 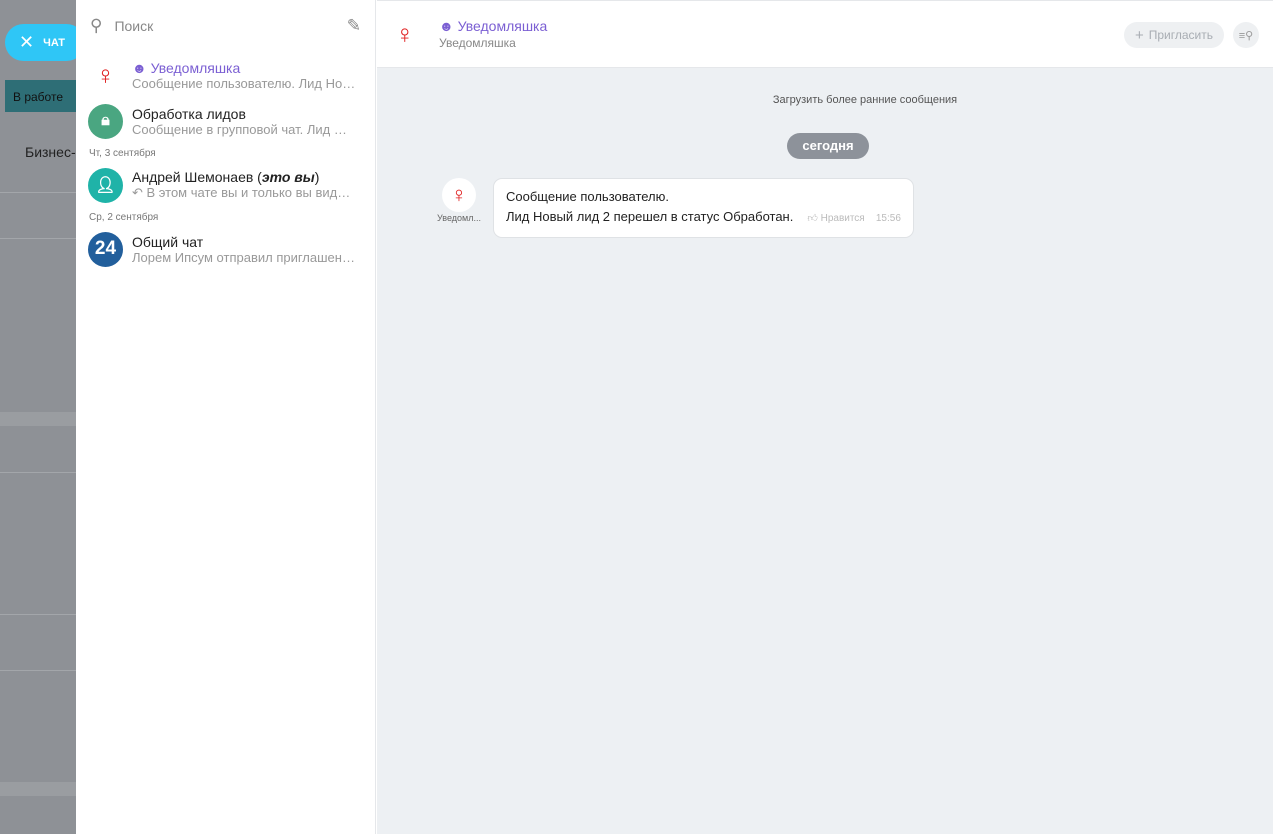 What do you see at coordinates (50, 152) in the screenshot?
I see `business-label: Бизнес-` at bounding box center [50, 152].